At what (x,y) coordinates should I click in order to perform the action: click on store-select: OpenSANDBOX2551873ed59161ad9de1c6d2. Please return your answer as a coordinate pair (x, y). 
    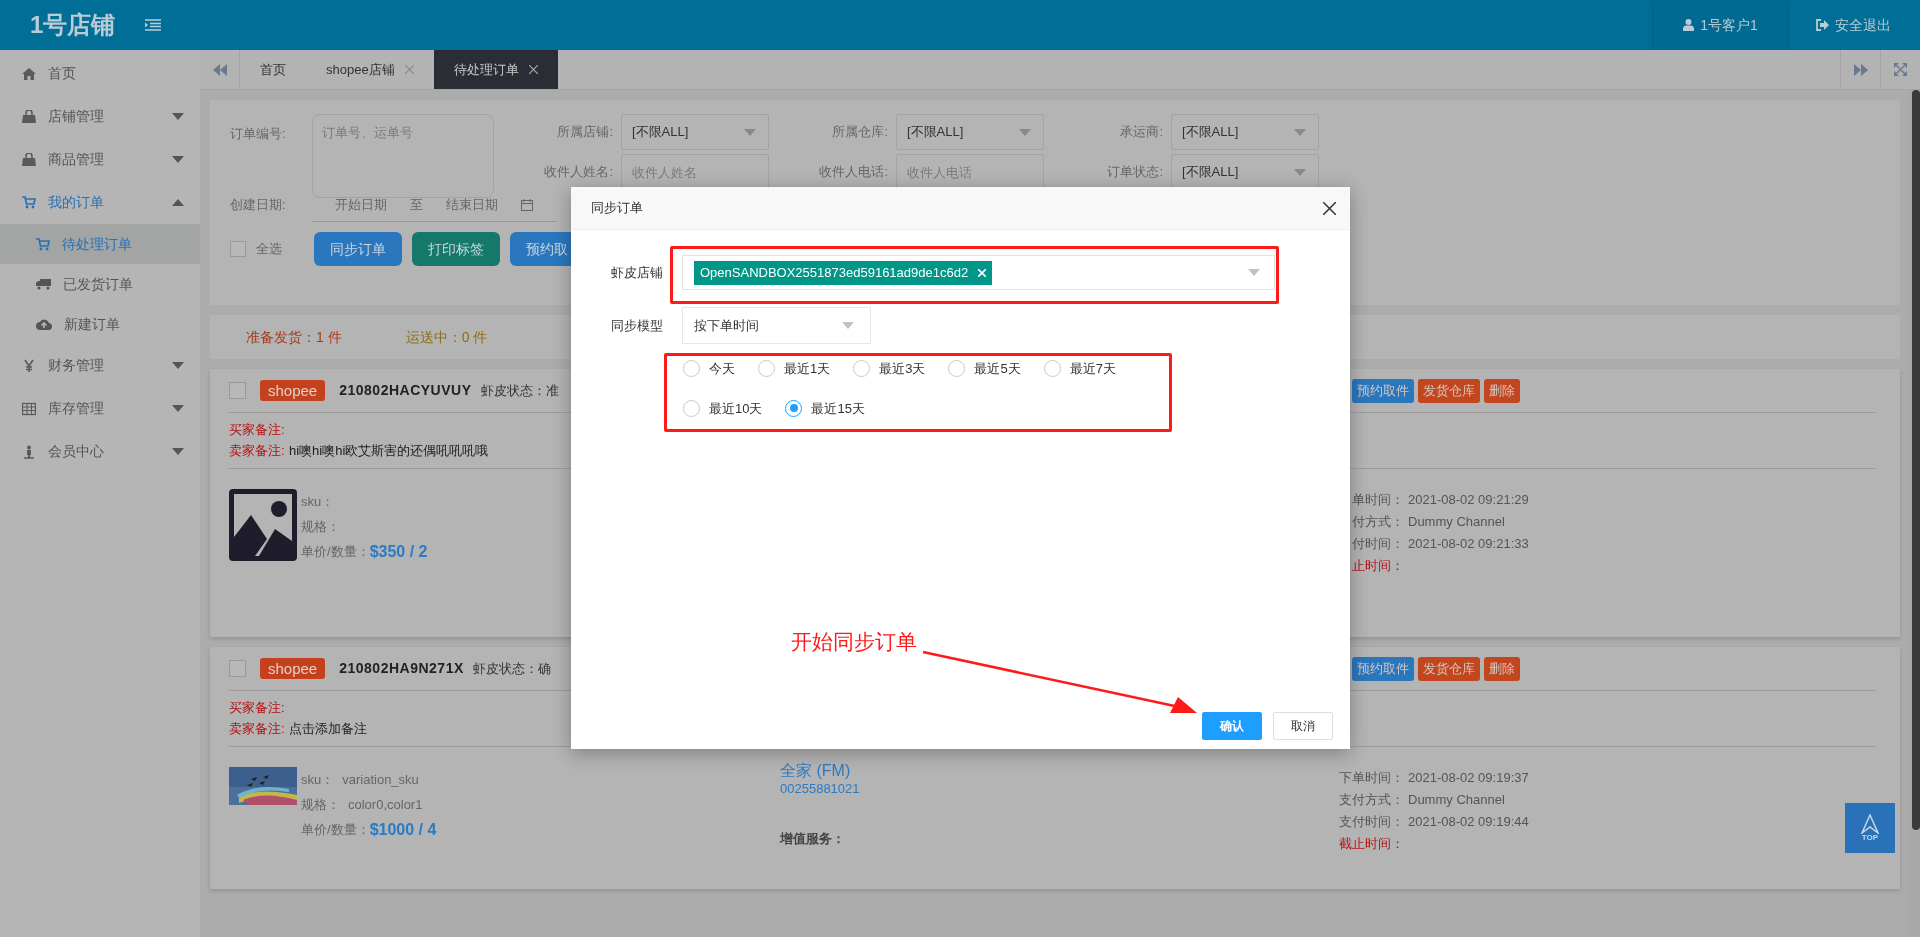
    Looking at the image, I should click on (978, 272).